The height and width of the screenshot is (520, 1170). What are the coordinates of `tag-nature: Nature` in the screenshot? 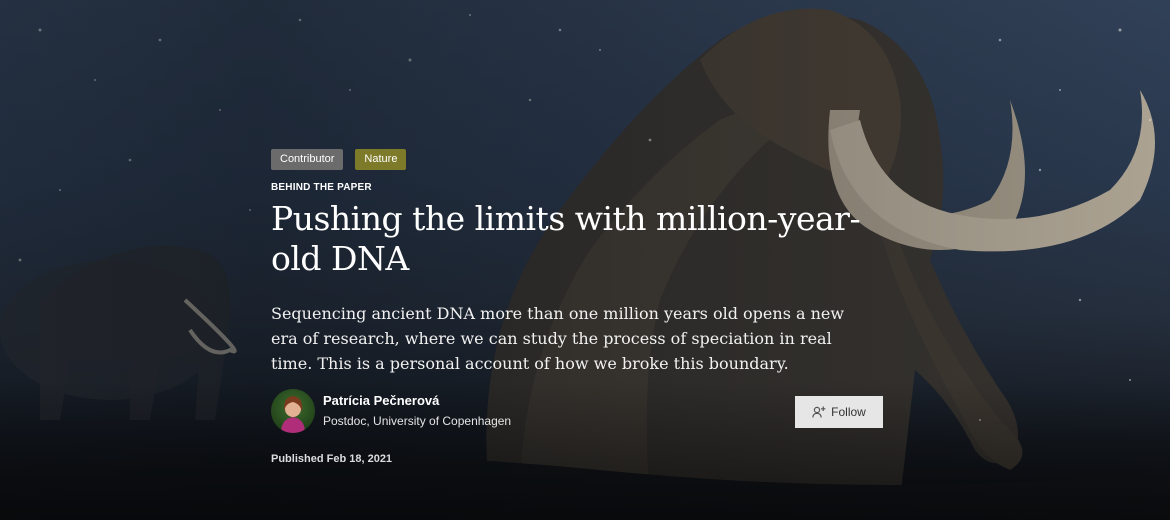 It's located at (381, 159).